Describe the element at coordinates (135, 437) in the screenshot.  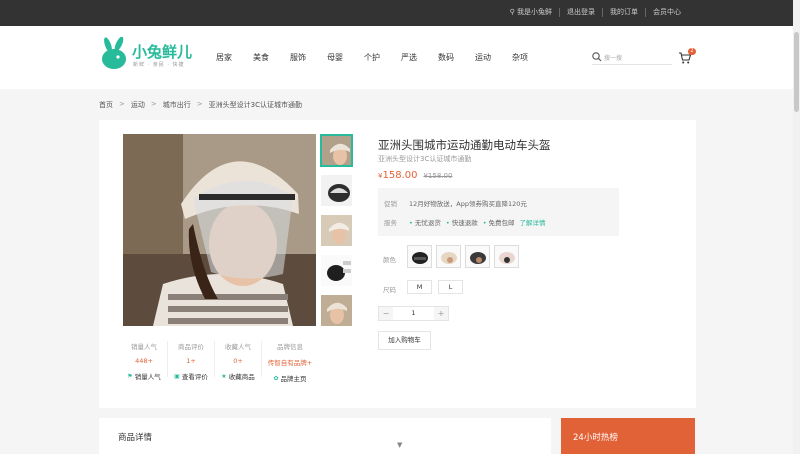
I see `details-heading: 商品详情` at that location.